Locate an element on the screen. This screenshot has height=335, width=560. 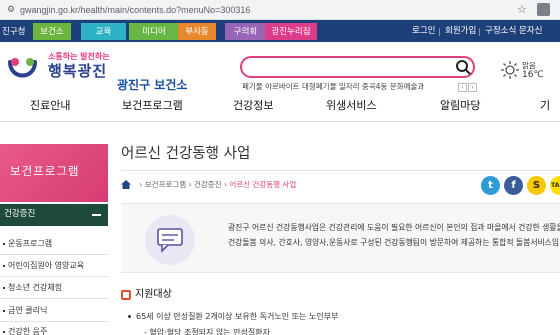
breadcrumb: › 보건프로그램 › 건강증진 › 어르신 건강동행 사업 is located at coordinates (210, 185).